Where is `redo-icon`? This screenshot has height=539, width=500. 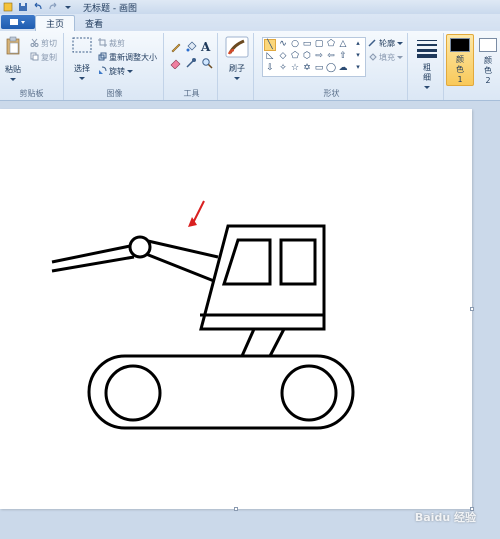 redo-icon is located at coordinates (52, 7).